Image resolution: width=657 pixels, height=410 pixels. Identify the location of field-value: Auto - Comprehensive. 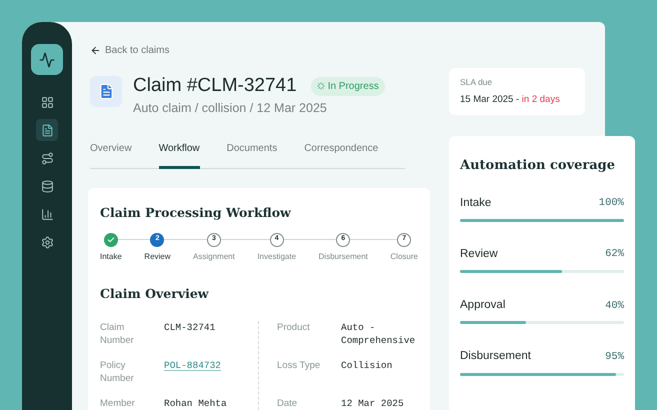
(378, 334).